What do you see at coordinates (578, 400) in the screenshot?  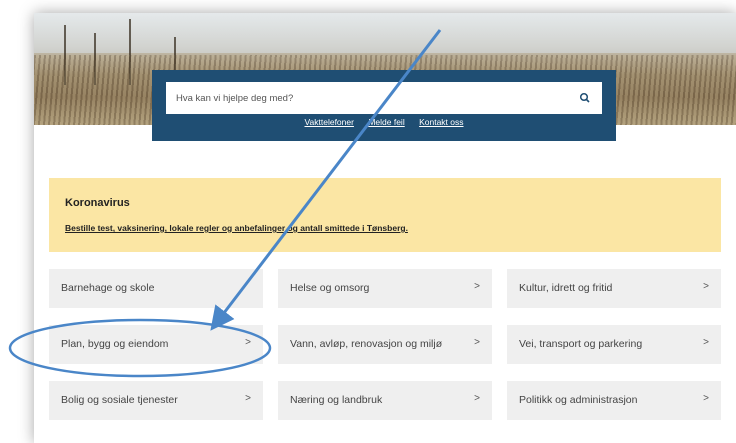 I see `category-label: Politikk og administrasjon` at bounding box center [578, 400].